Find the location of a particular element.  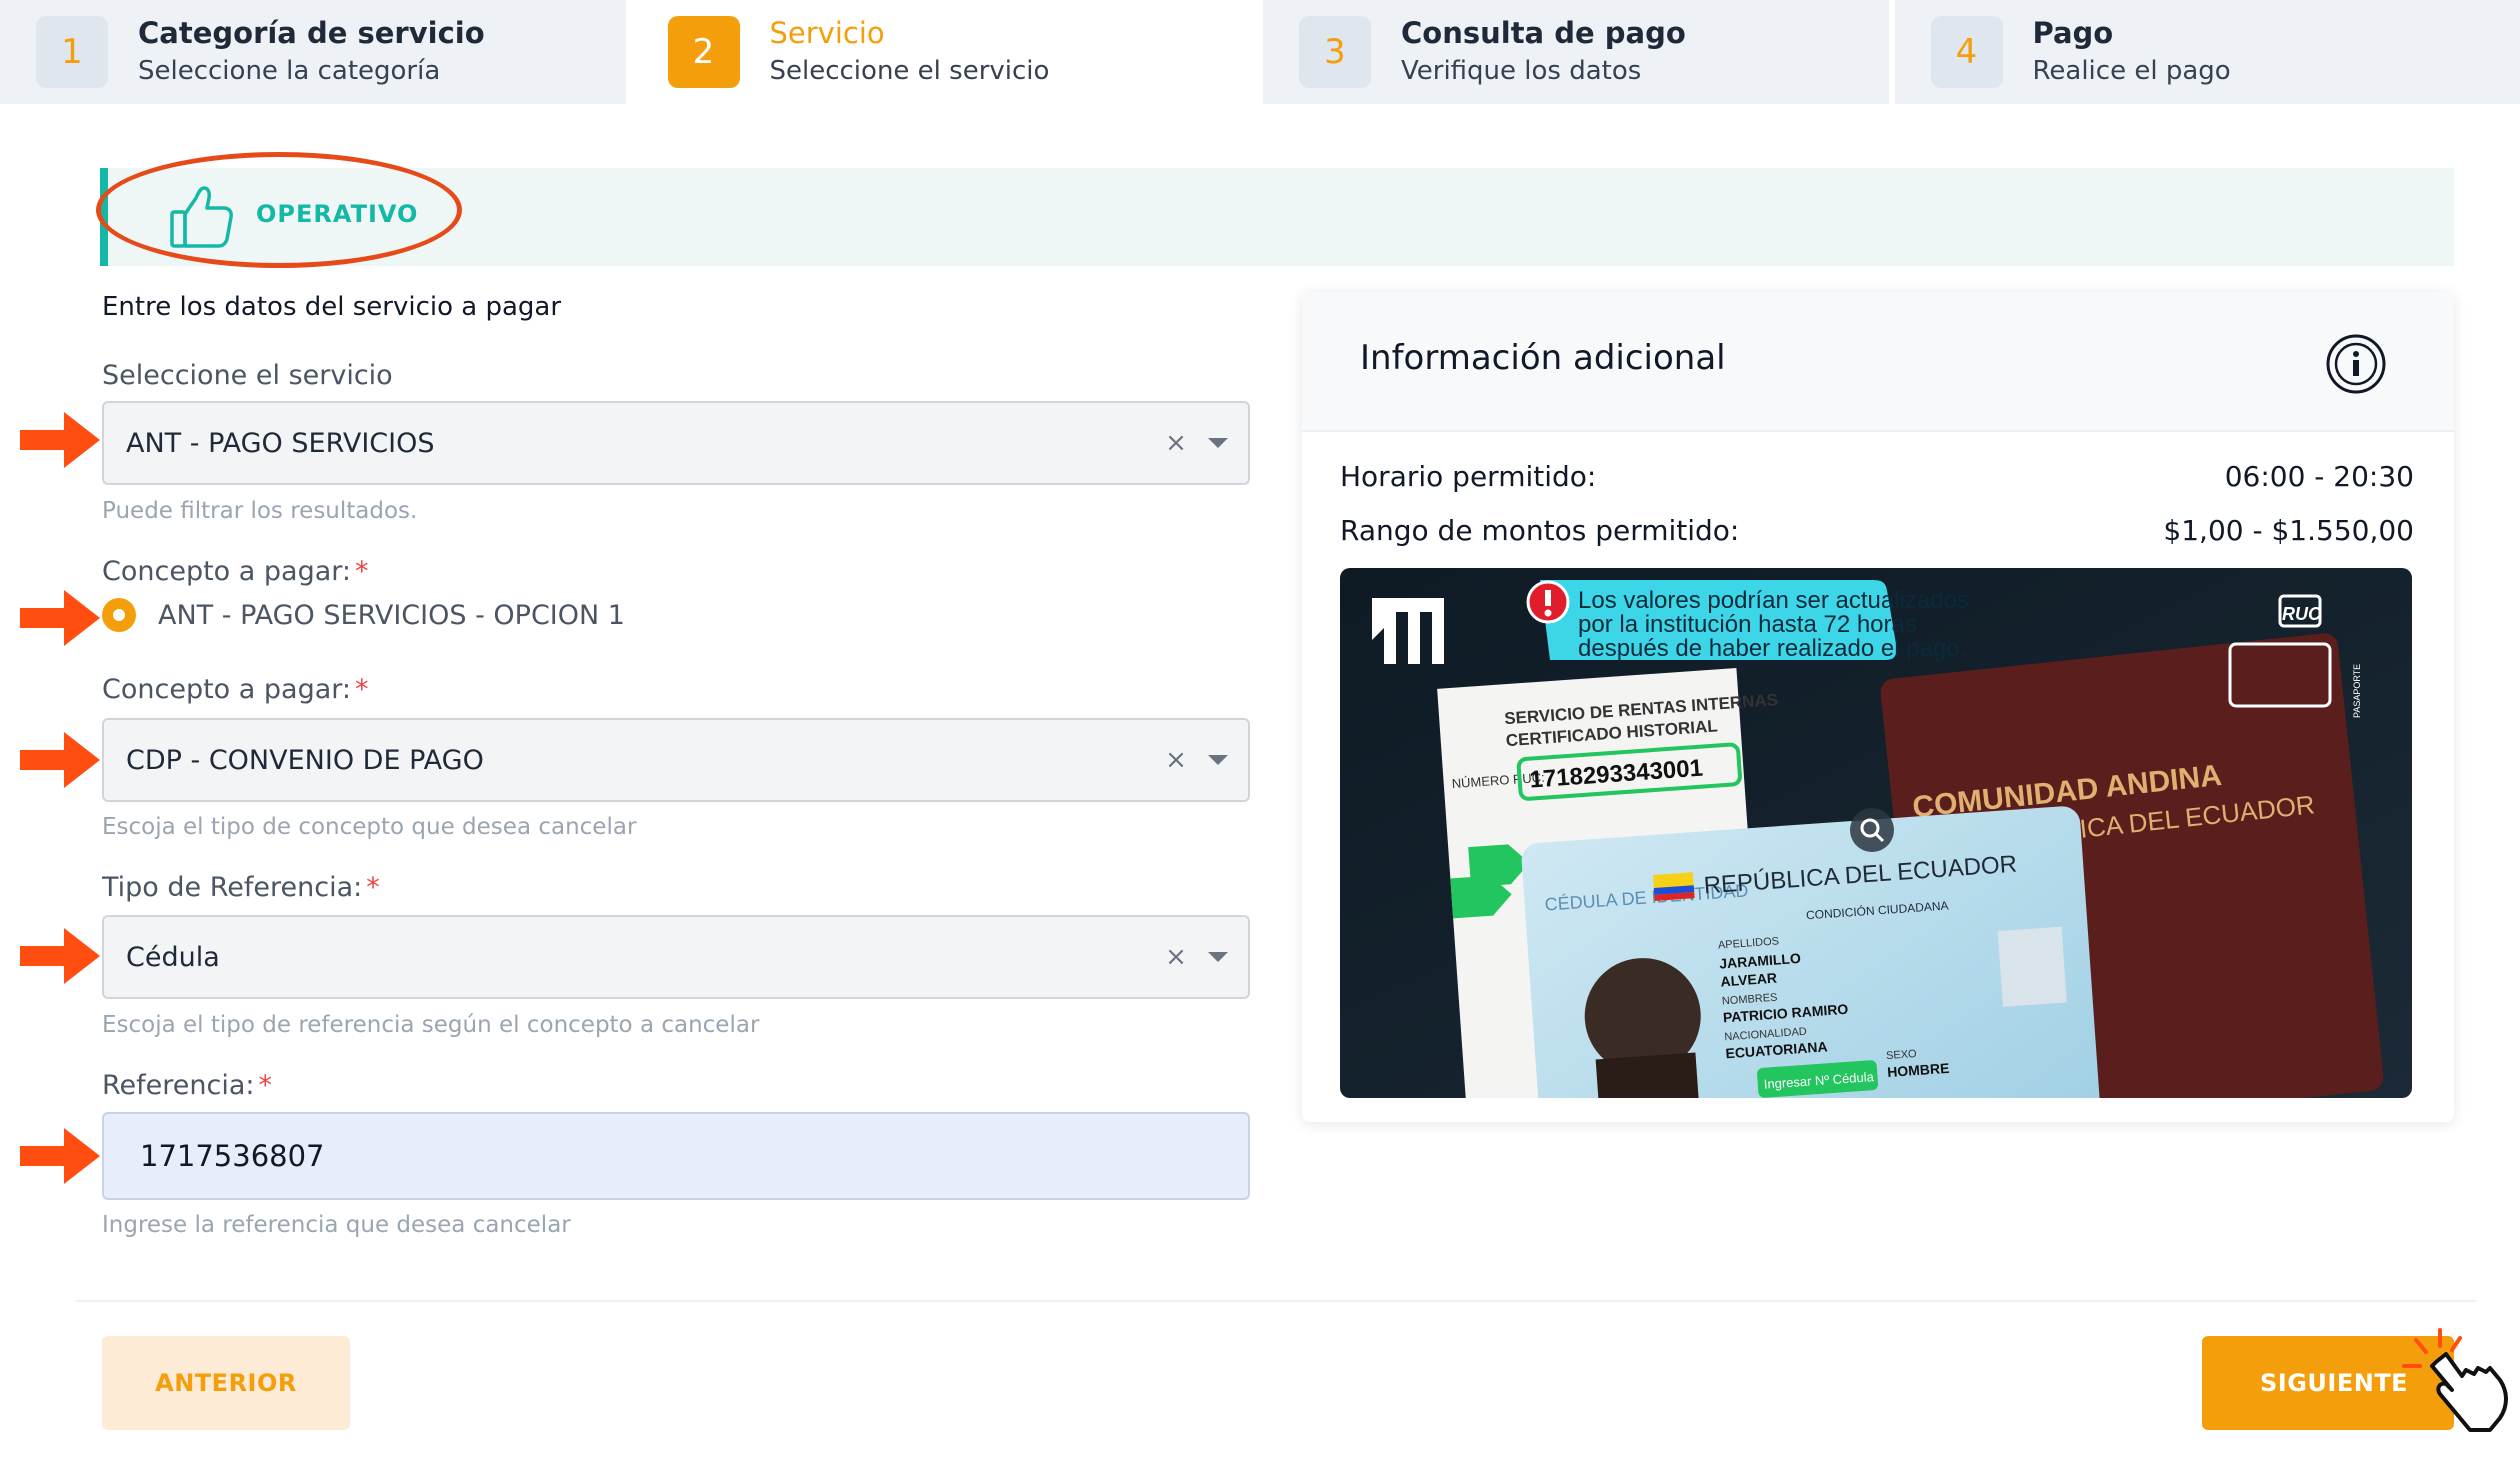

step-number: 4 is located at coordinates (1966, 52).